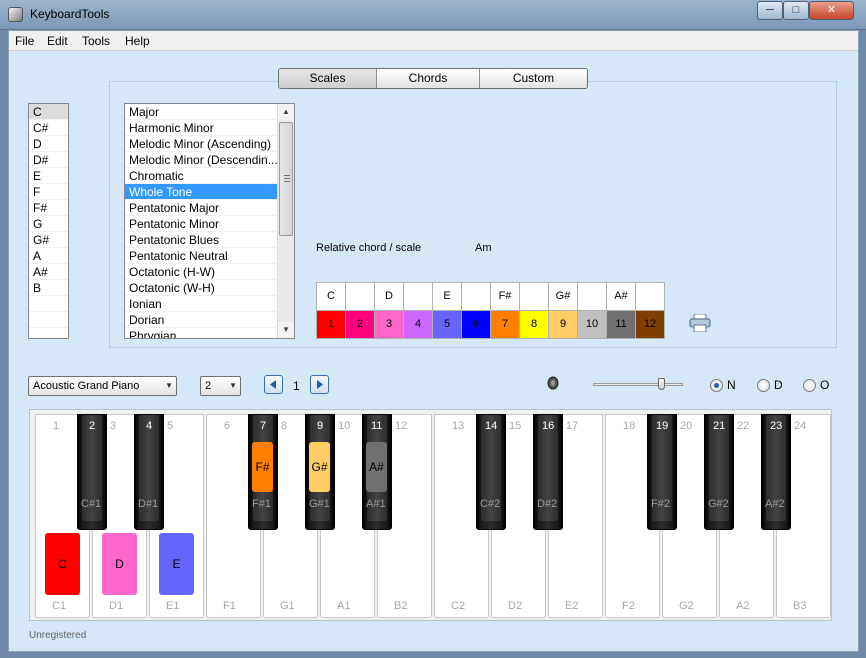  What do you see at coordinates (48, 320) in the screenshot?
I see `root-note-empty-row` at bounding box center [48, 320].